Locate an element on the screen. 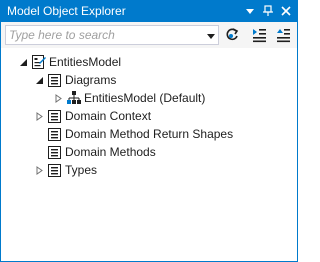 The width and height of the screenshot is (320, 262). tree-item-domain-methods: Domain Methods is located at coordinates (101, 152).